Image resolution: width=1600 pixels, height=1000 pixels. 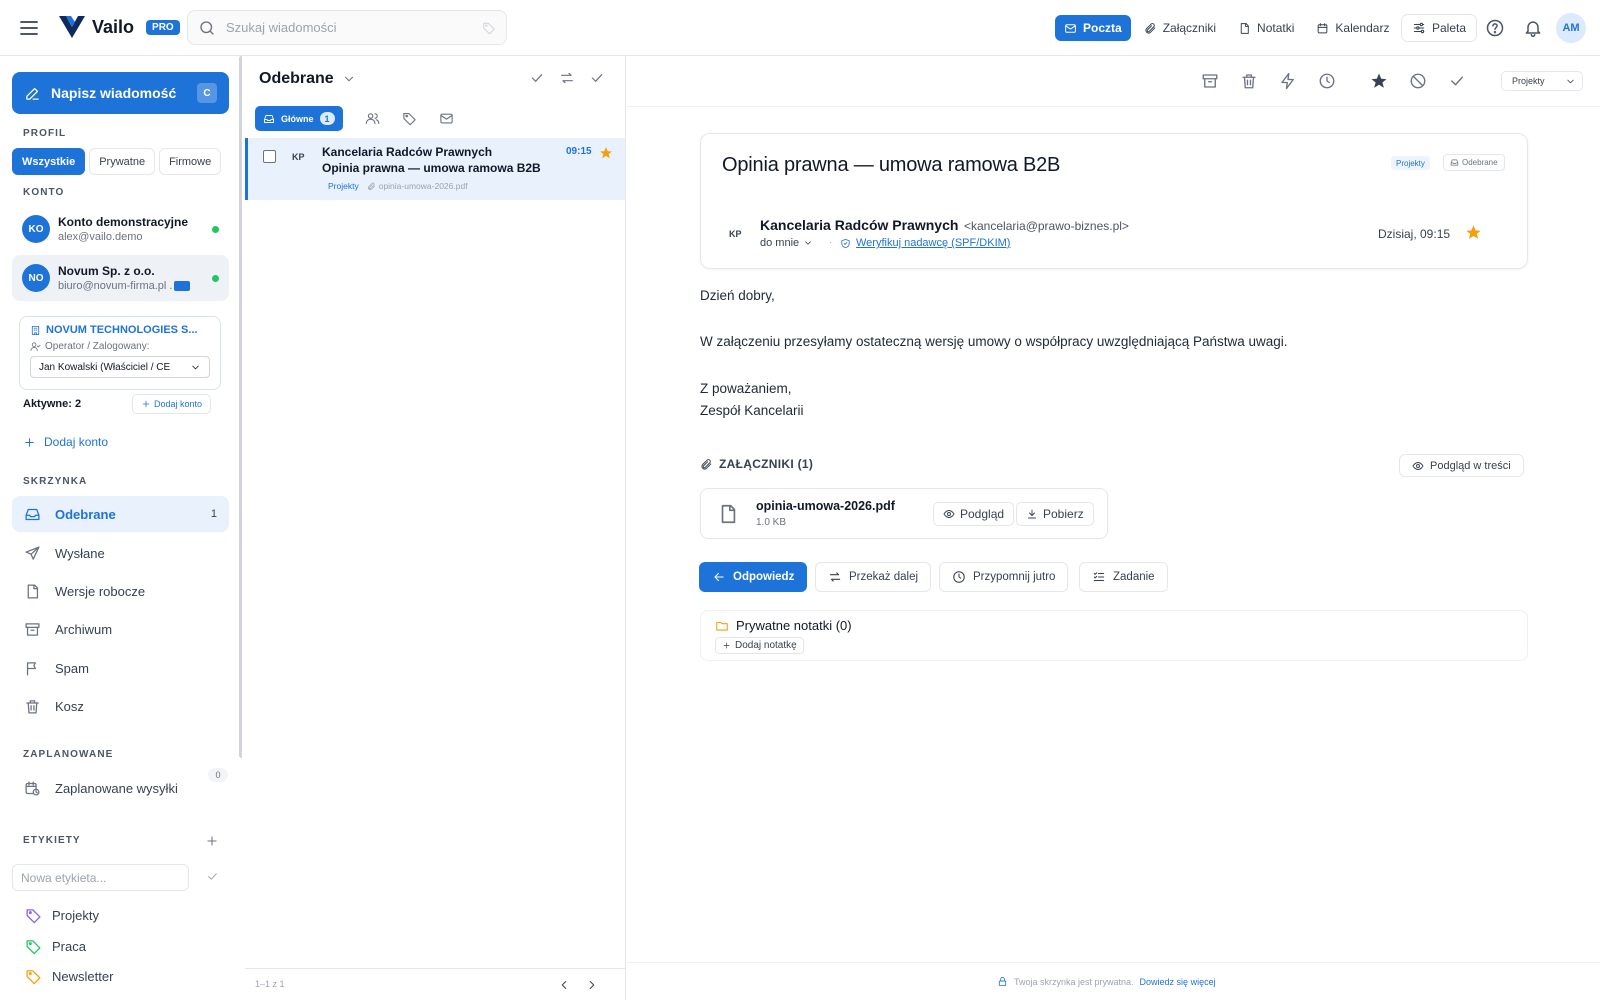 What do you see at coordinates (597, 78) in the screenshot?
I see `mark-read-icon` at bounding box center [597, 78].